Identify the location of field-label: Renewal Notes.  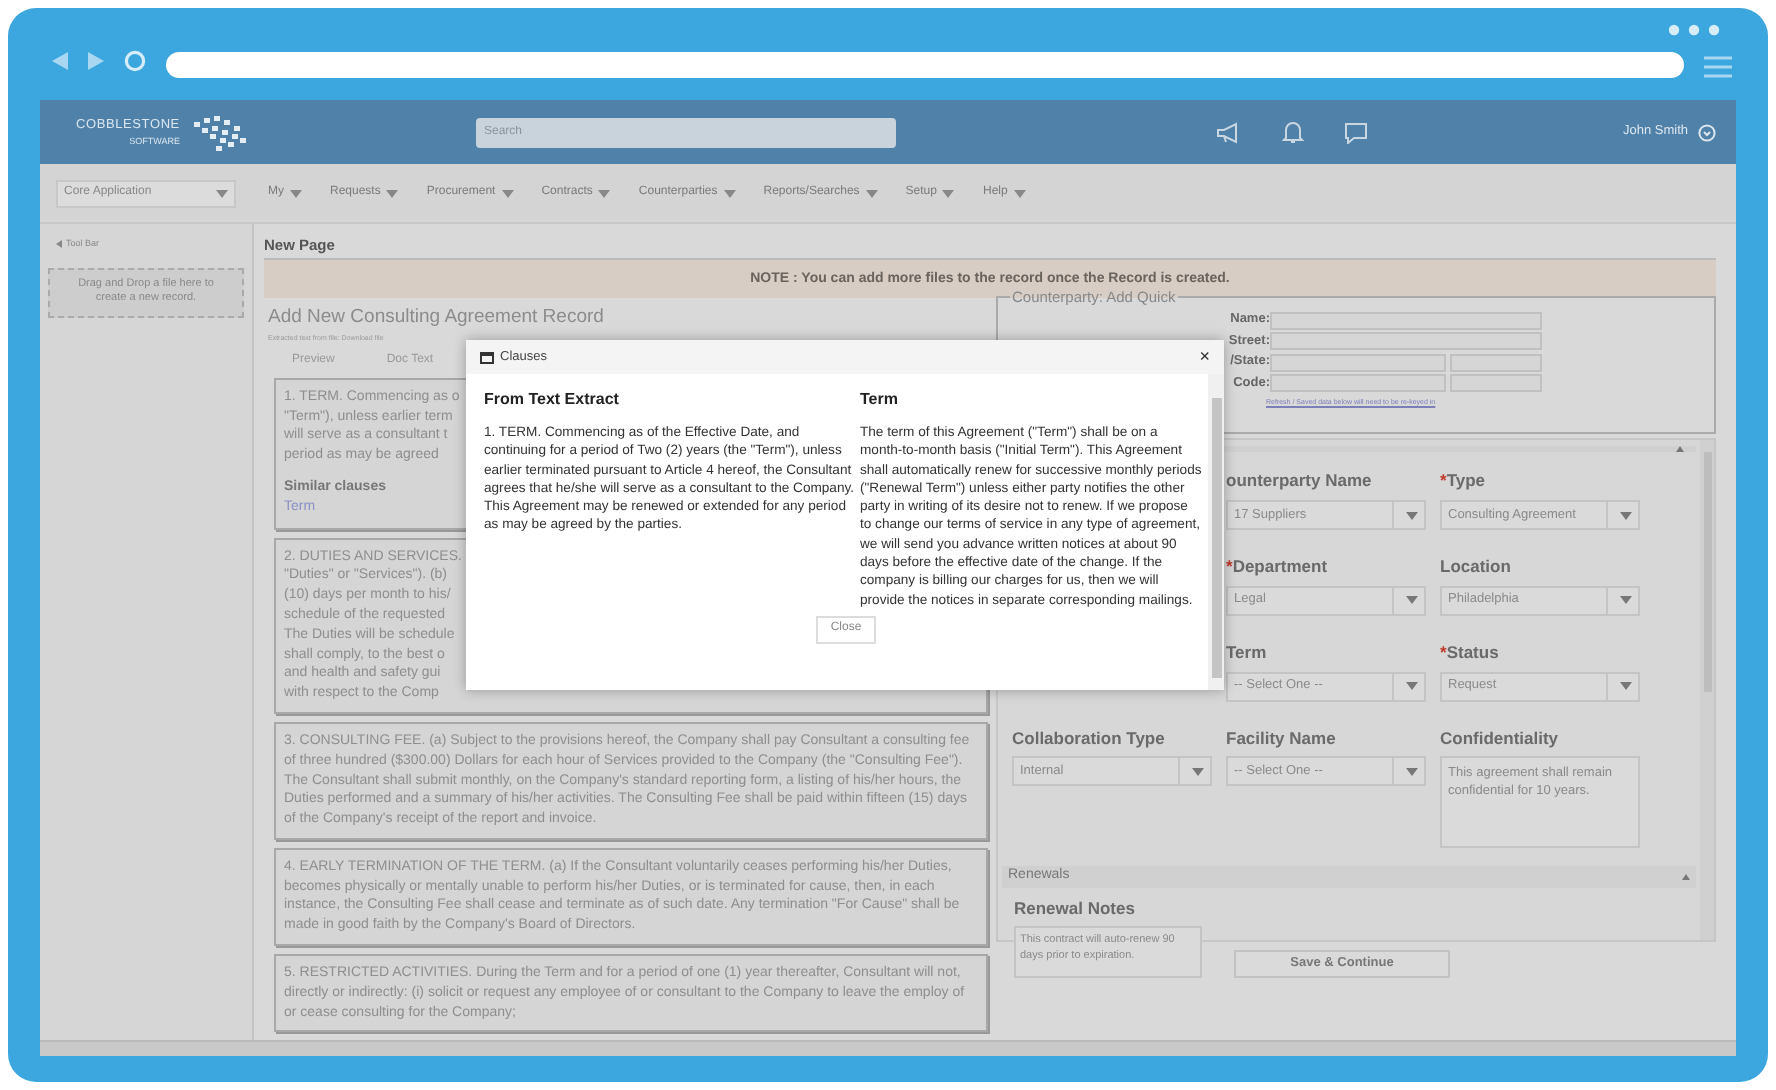
(1075, 908).